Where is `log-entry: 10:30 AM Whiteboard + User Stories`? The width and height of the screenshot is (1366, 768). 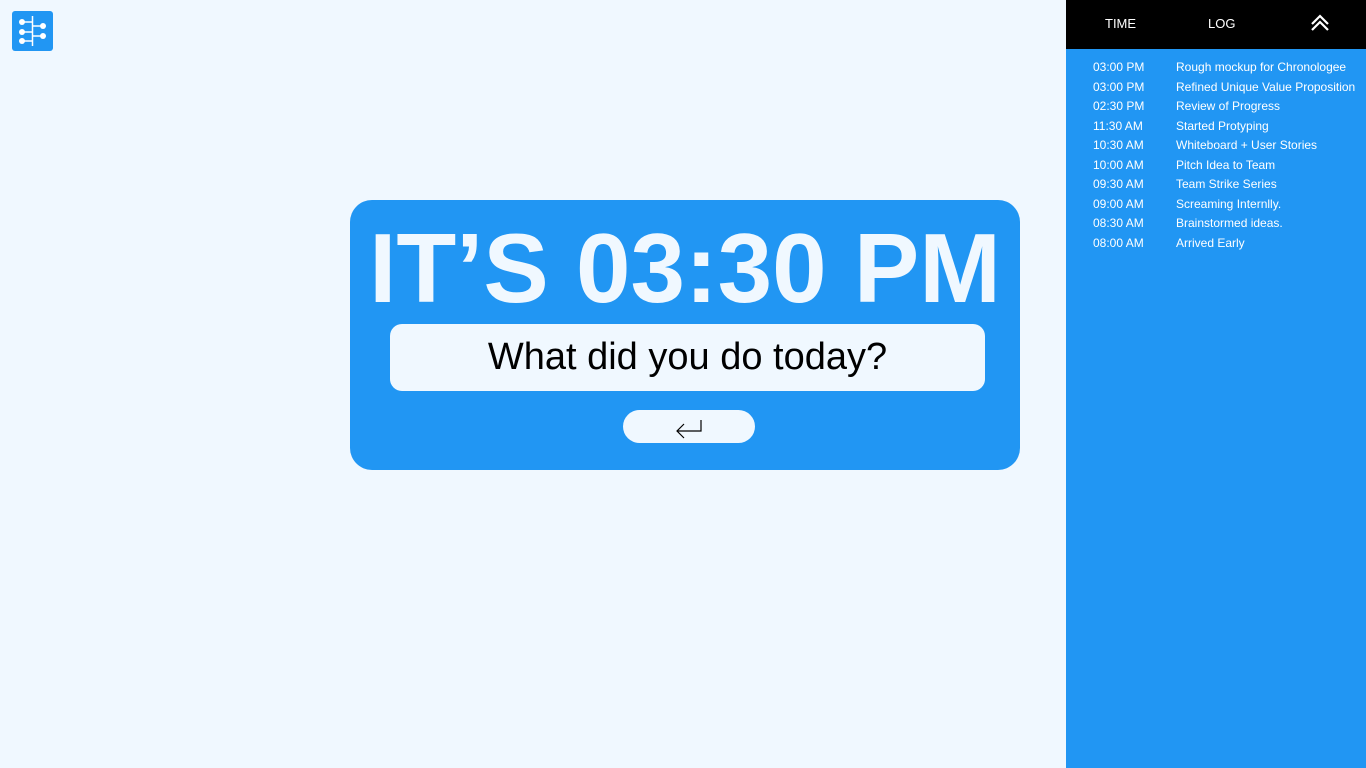 log-entry: 10:30 AM Whiteboard + User Stories is located at coordinates (1216, 146).